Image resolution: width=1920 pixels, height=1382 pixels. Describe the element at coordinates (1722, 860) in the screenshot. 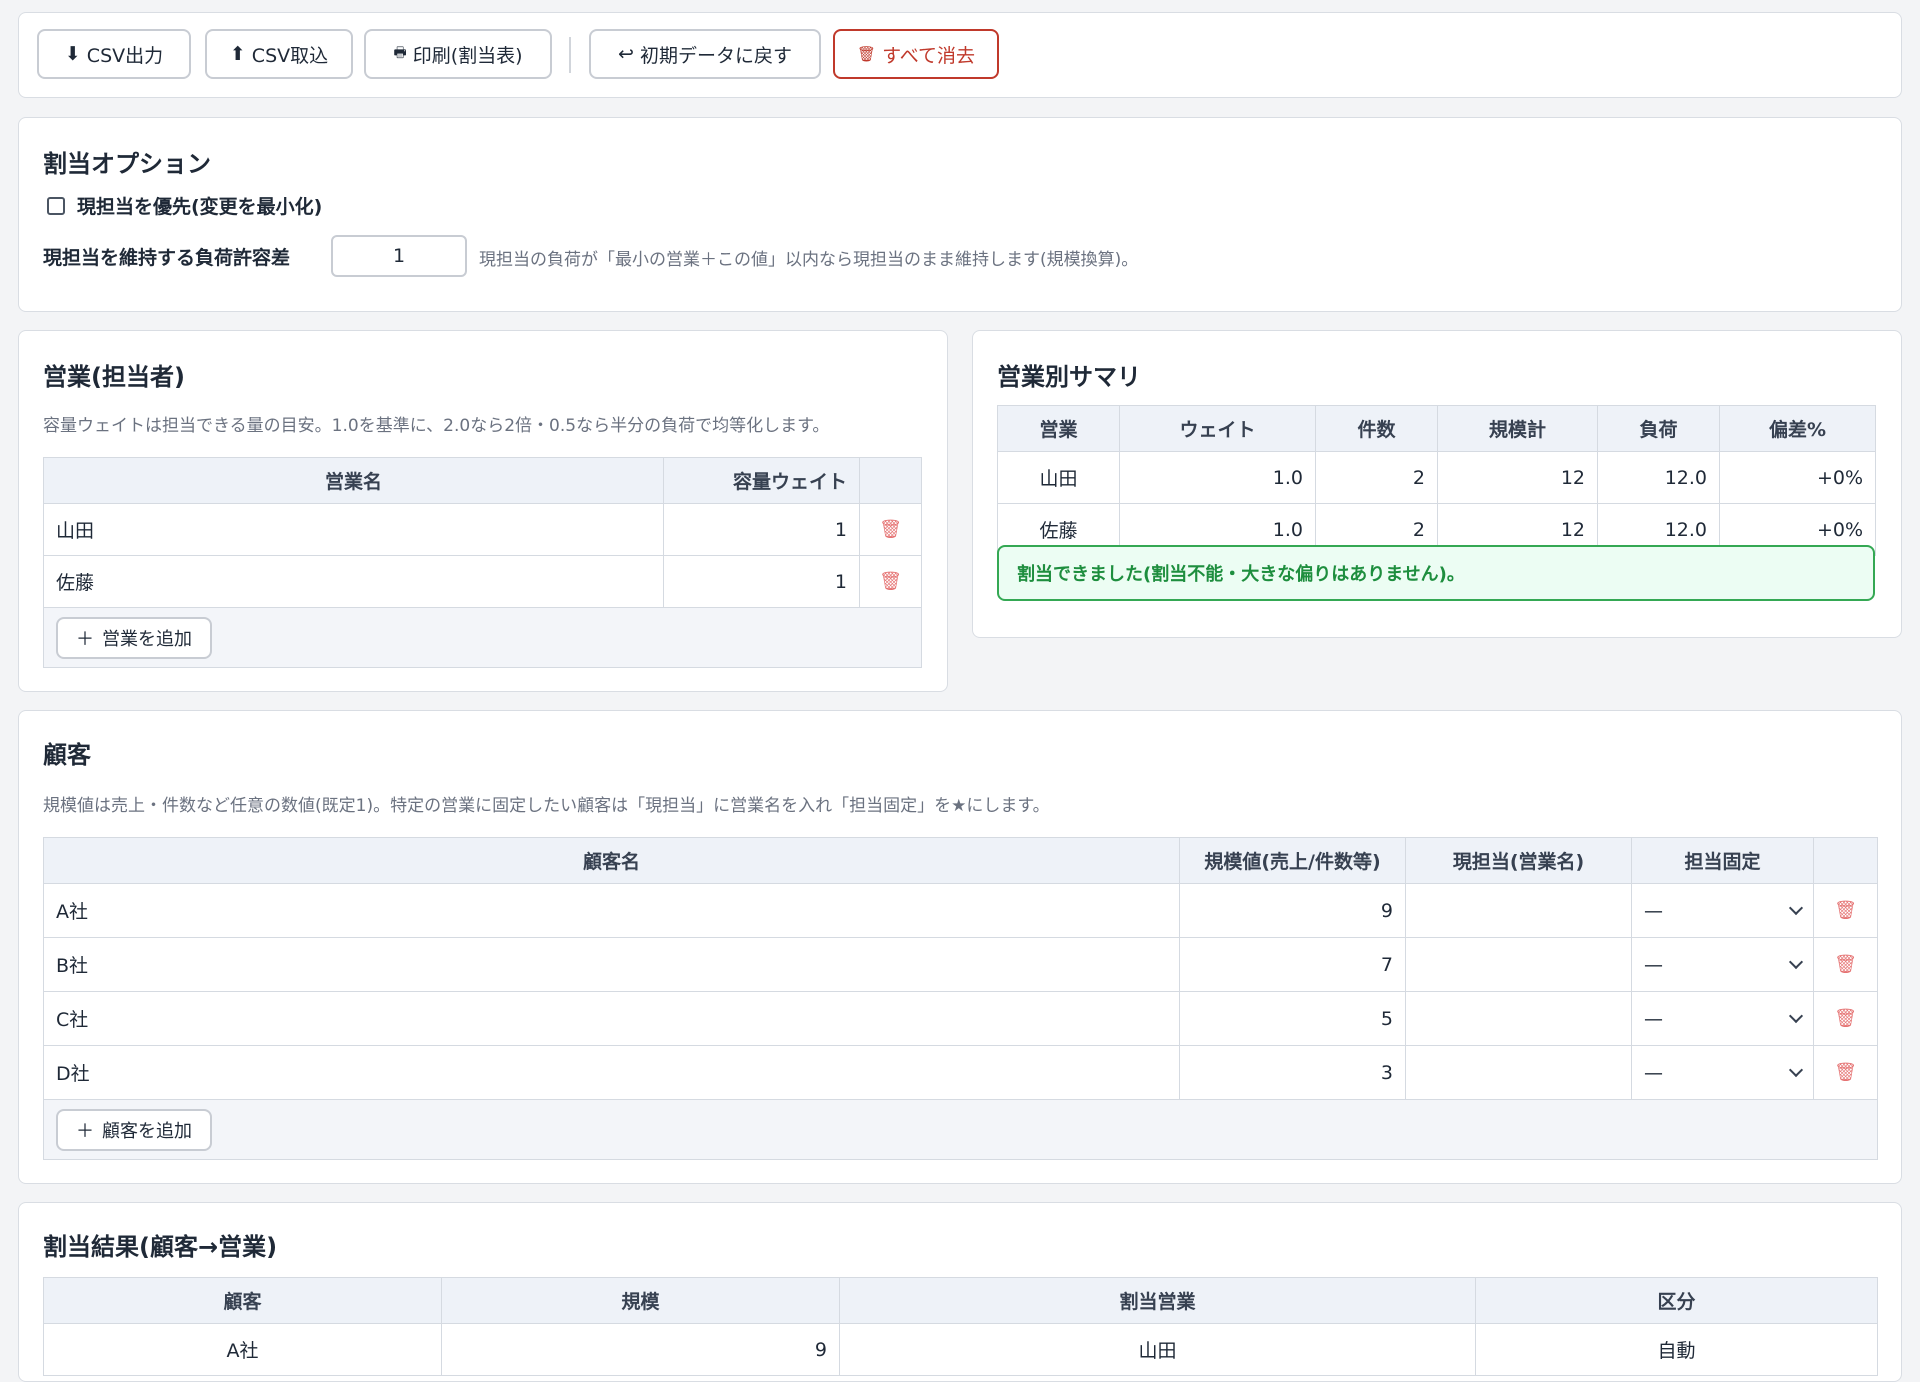

I see `customers-col-fixed: 担当固定` at that location.